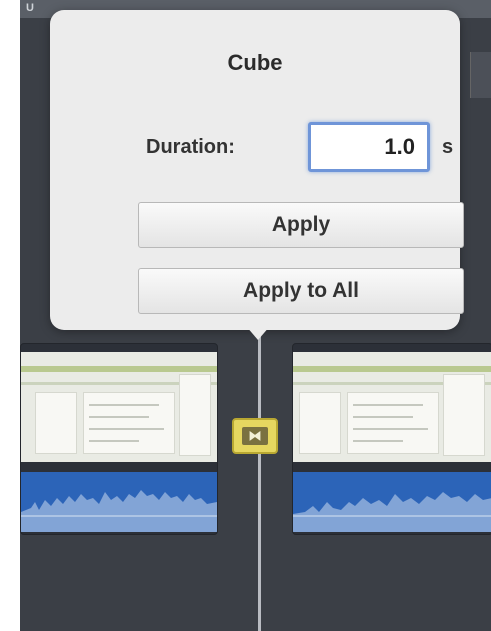 The width and height of the screenshot is (491, 631). Describe the element at coordinates (259, 475) in the screenshot. I see `playhead` at that location.